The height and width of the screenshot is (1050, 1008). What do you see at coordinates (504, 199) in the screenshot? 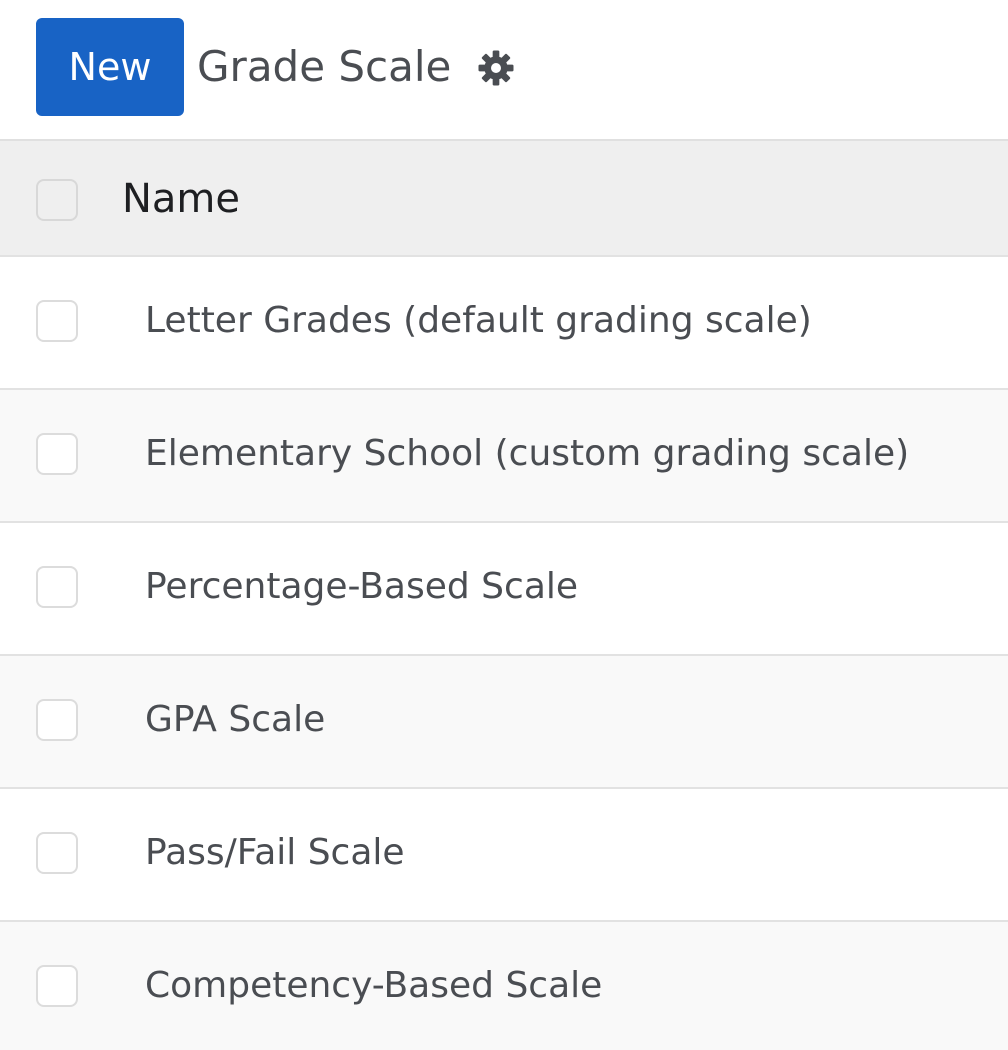
I see `table-header: Name` at bounding box center [504, 199].